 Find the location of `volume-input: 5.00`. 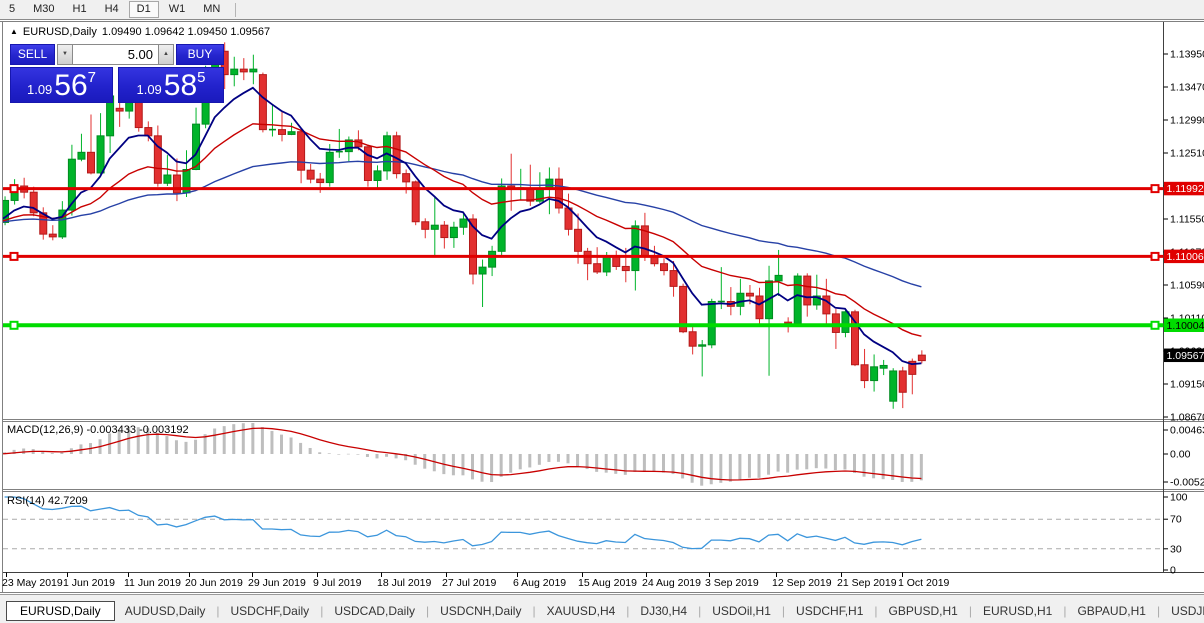

volume-input: 5.00 is located at coordinates (115, 54).